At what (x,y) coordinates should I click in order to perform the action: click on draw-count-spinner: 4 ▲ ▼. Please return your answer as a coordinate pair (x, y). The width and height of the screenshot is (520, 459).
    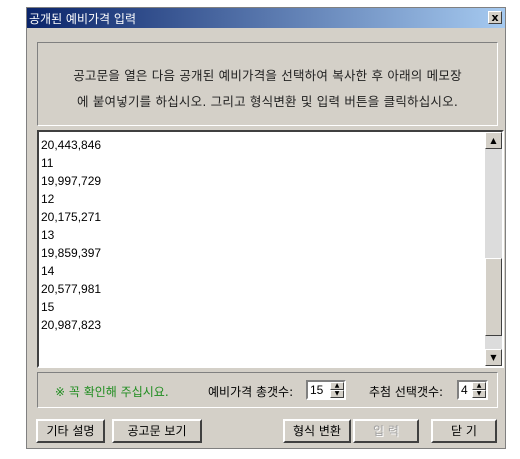
    Looking at the image, I should click on (472, 390).